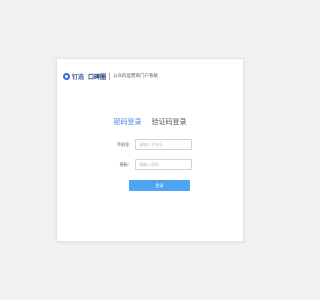 This screenshot has width=320, height=300. I want to click on phone-row: 手机号:, so click(154, 144).